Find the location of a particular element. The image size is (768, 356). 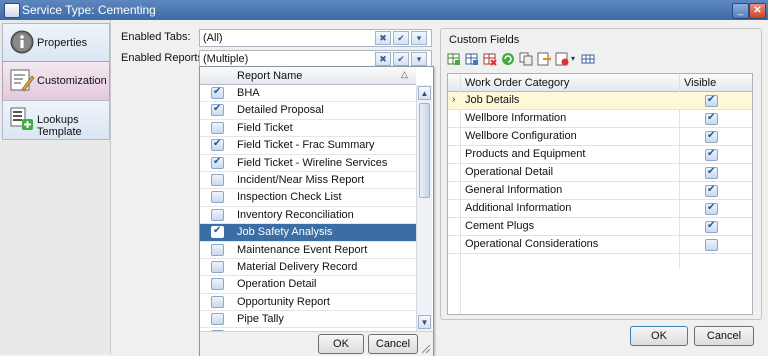

customization-icon is located at coordinates (22, 80).